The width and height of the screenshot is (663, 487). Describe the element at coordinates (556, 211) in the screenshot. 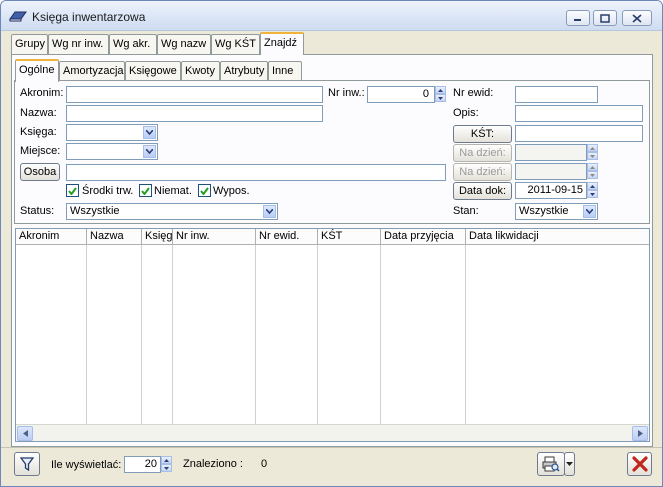

I see `stan-select: Wszystkie` at that location.